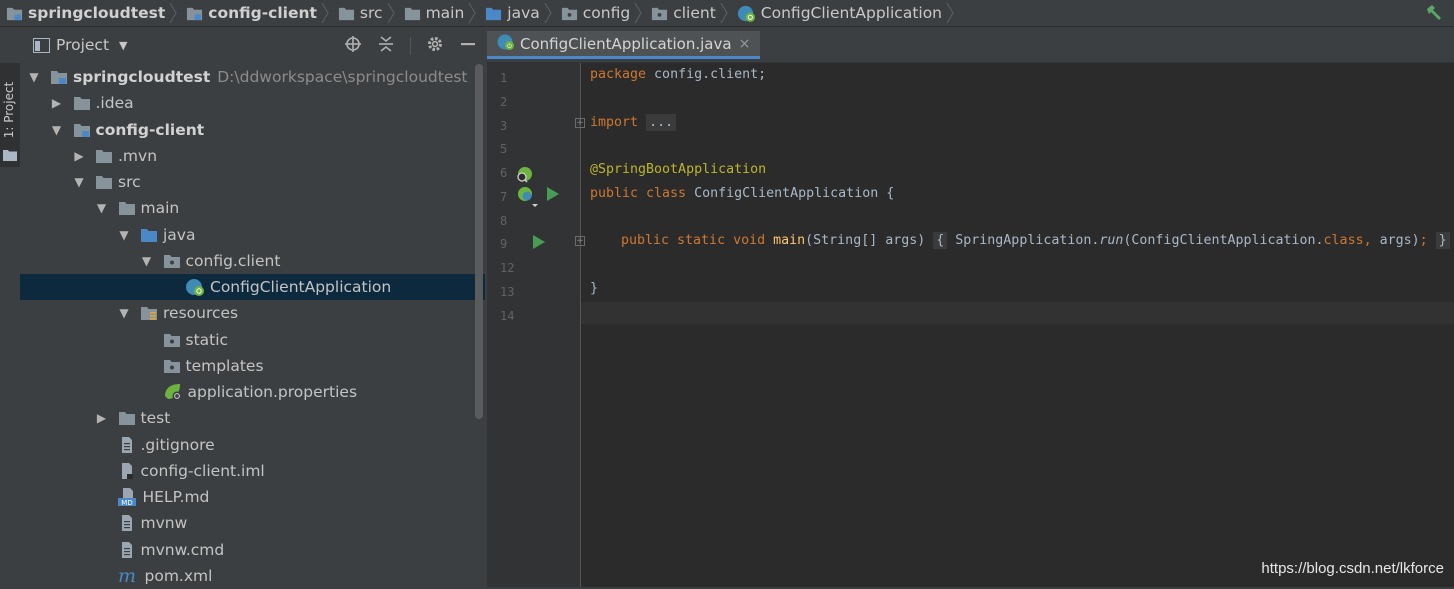 The width and height of the screenshot is (1454, 589). Describe the element at coordinates (252, 445) in the screenshot. I see `tree-node: ▶.gitignore` at that location.